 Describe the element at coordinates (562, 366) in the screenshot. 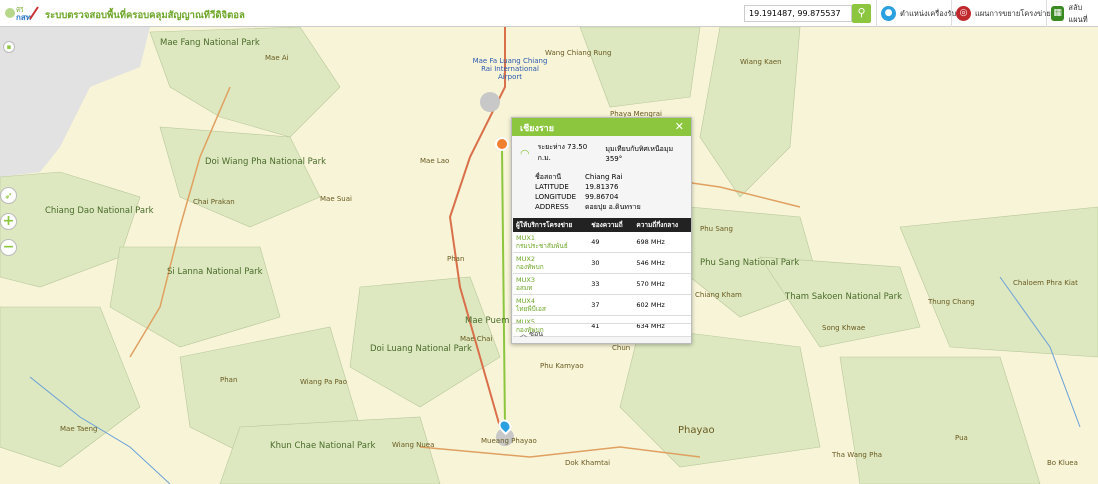

I see `map-label: Phu Kamyao` at that location.